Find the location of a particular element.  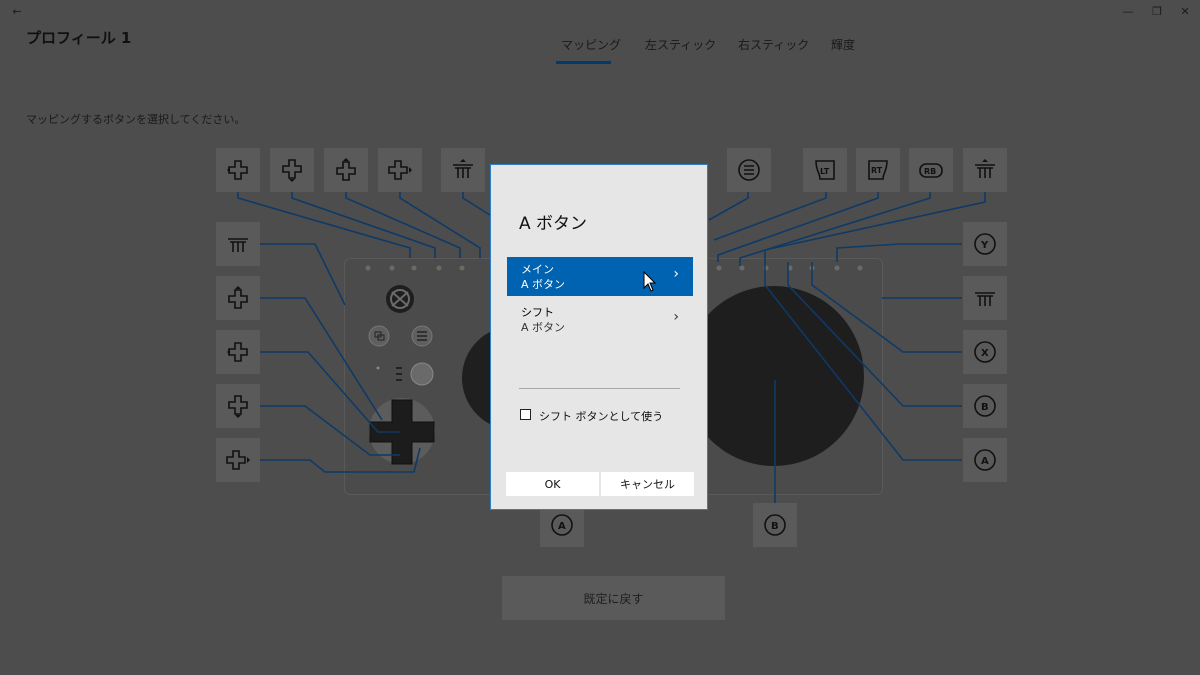

dialog-title: A ボタン is located at coordinates (553, 224).